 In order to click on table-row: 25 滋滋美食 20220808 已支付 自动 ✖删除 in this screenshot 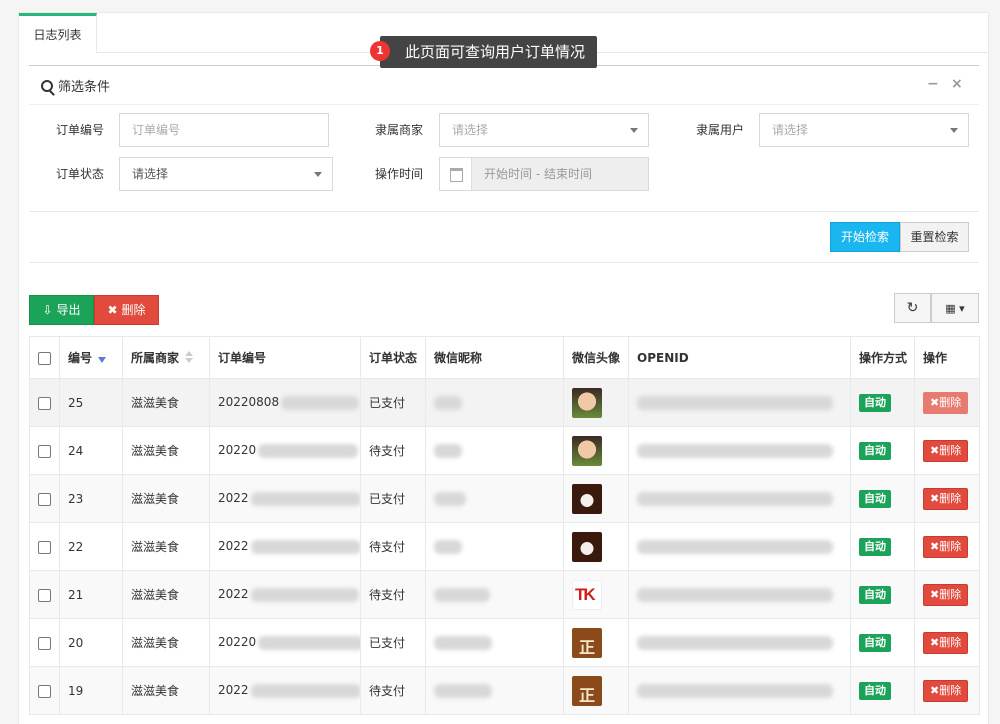, I will do `click(504, 402)`.